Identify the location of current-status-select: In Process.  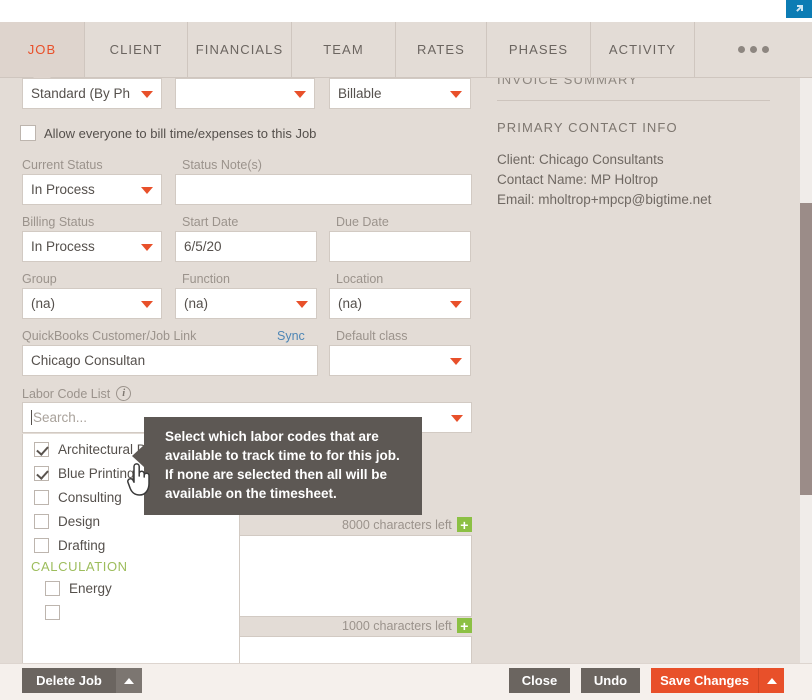
(92, 189).